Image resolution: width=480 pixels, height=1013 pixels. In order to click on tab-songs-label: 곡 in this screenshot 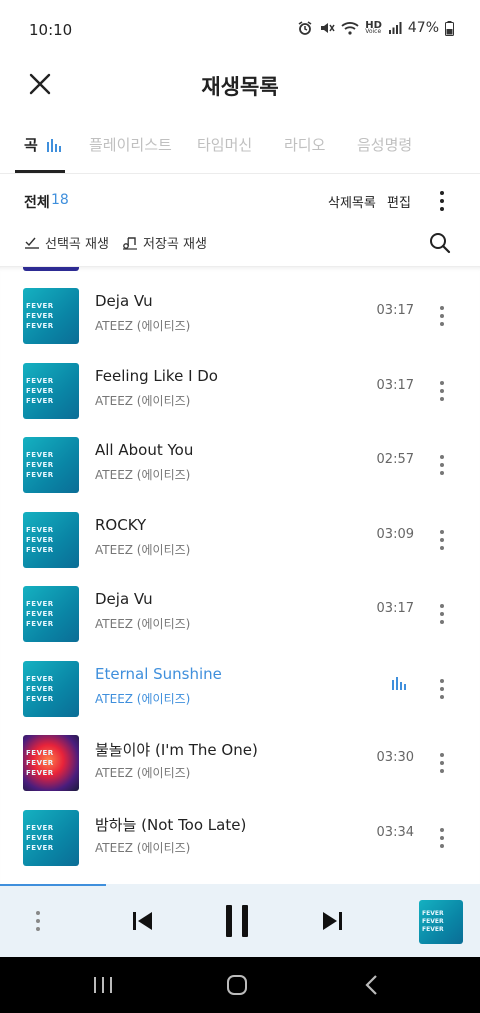, I will do `click(31, 145)`.